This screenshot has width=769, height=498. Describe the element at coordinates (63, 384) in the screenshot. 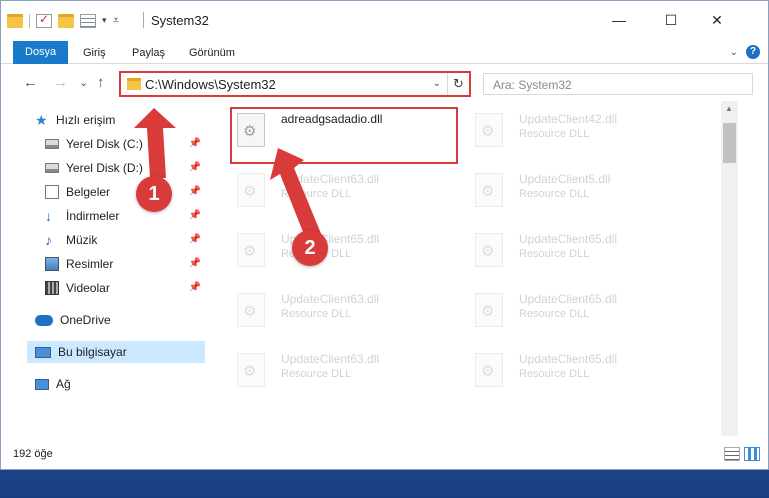

I see `sidebar-item-label: Ağ` at that location.